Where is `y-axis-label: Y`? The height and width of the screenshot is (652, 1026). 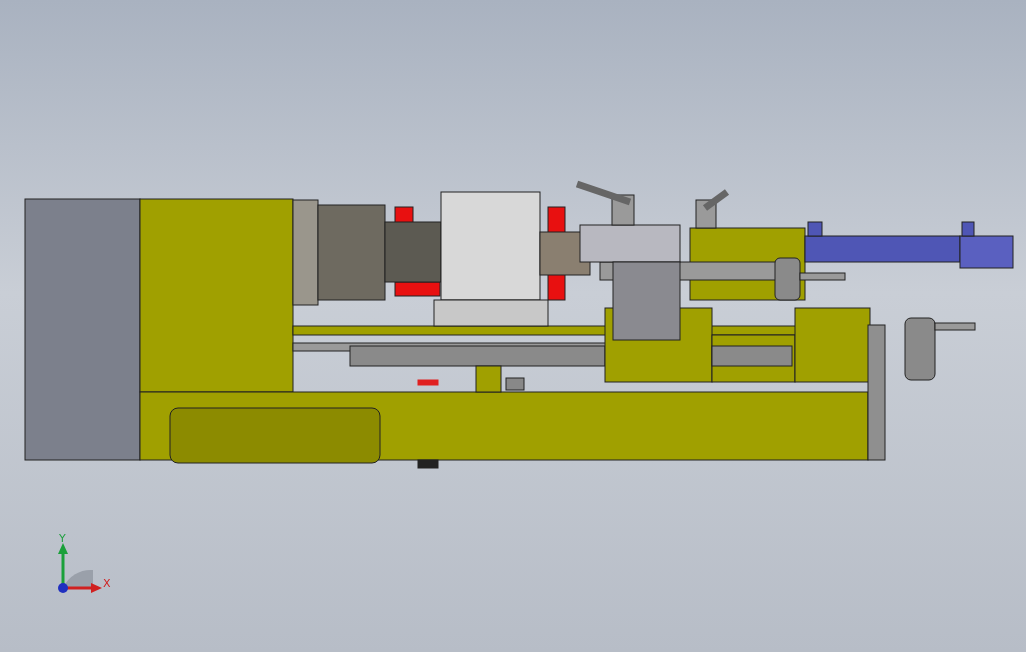
y-axis-label: Y is located at coordinates (62, 538).